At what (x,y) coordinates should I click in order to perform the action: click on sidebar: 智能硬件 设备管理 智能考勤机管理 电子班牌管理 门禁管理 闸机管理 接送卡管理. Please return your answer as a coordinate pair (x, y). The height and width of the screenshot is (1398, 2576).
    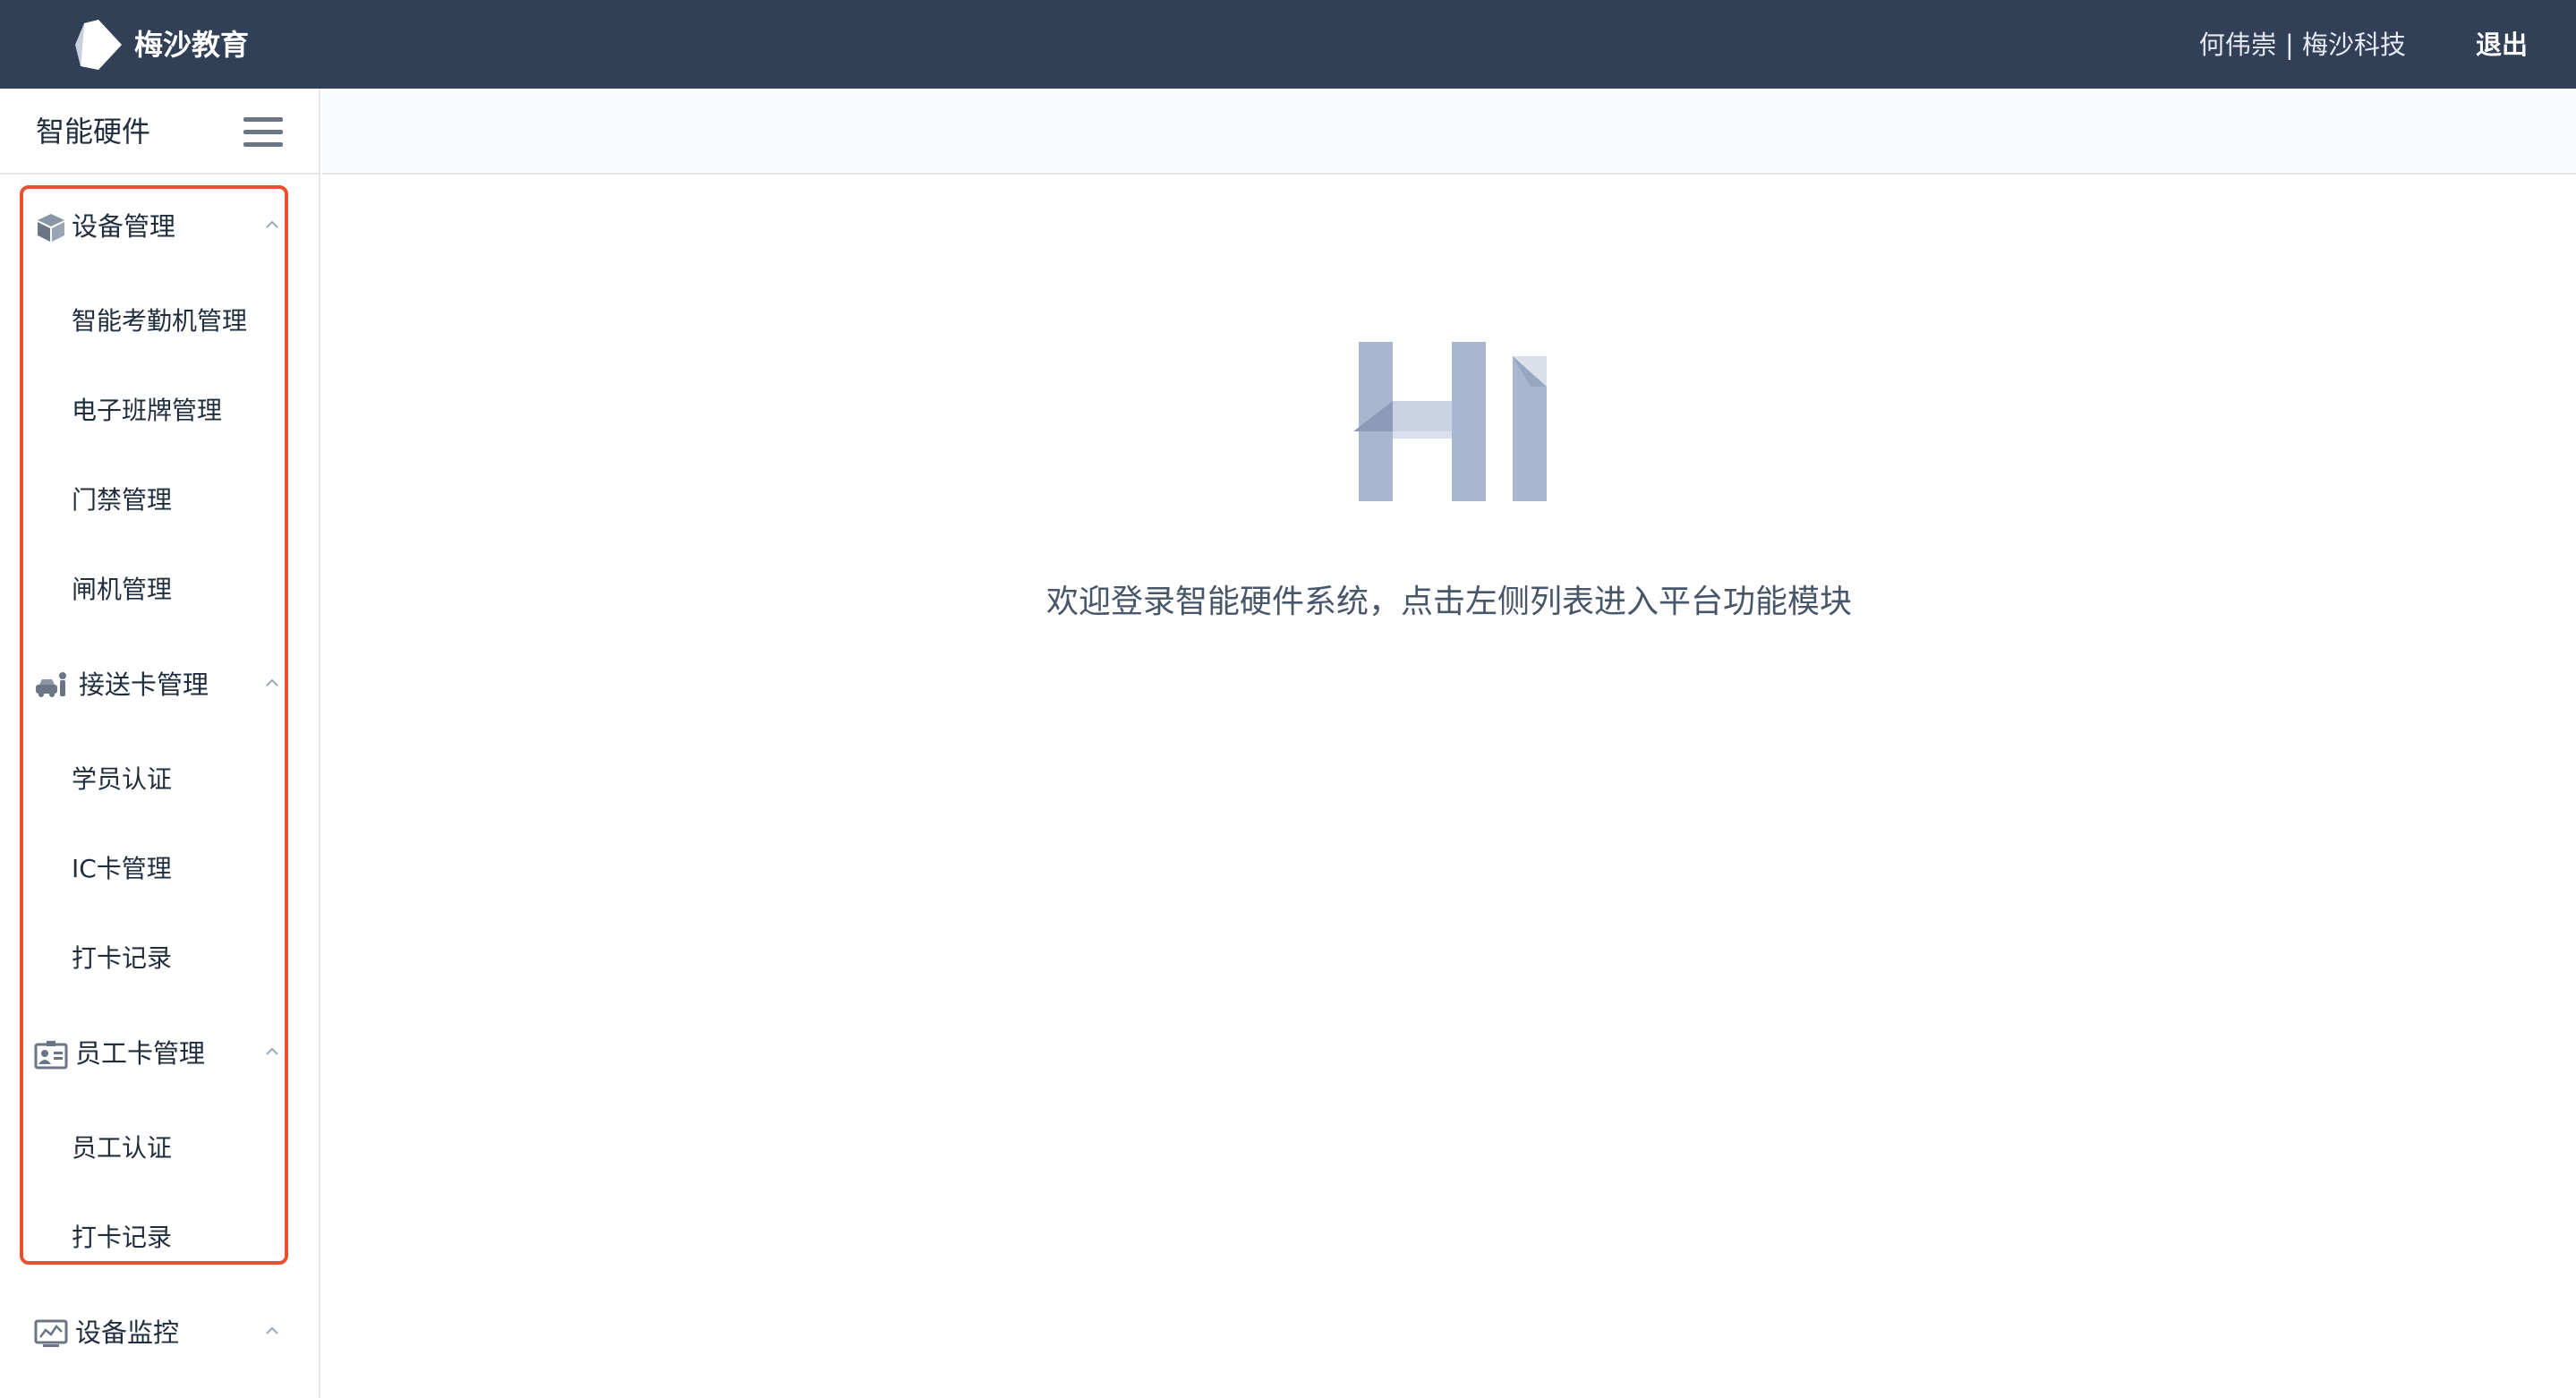
    Looking at the image, I should click on (160, 744).